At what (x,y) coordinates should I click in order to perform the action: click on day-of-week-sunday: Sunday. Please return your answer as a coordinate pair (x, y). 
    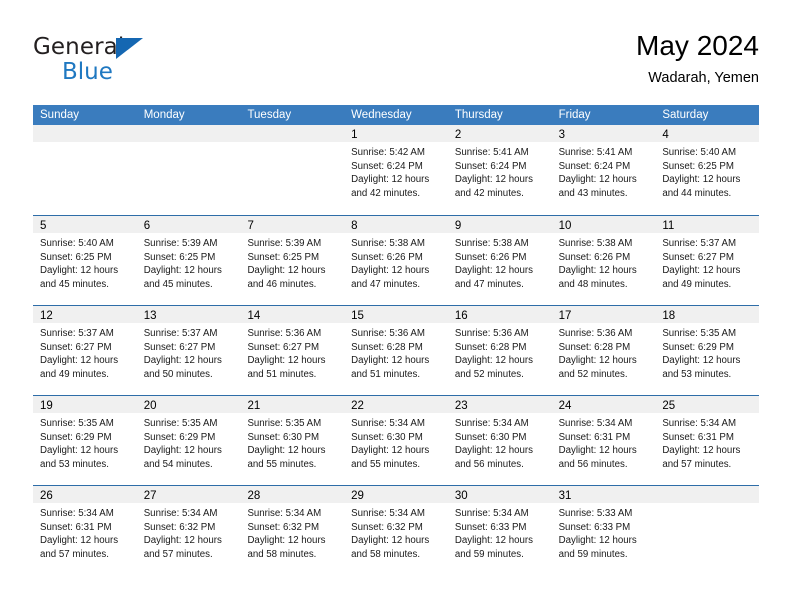
    Looking at the image, I should click on (60, 115).